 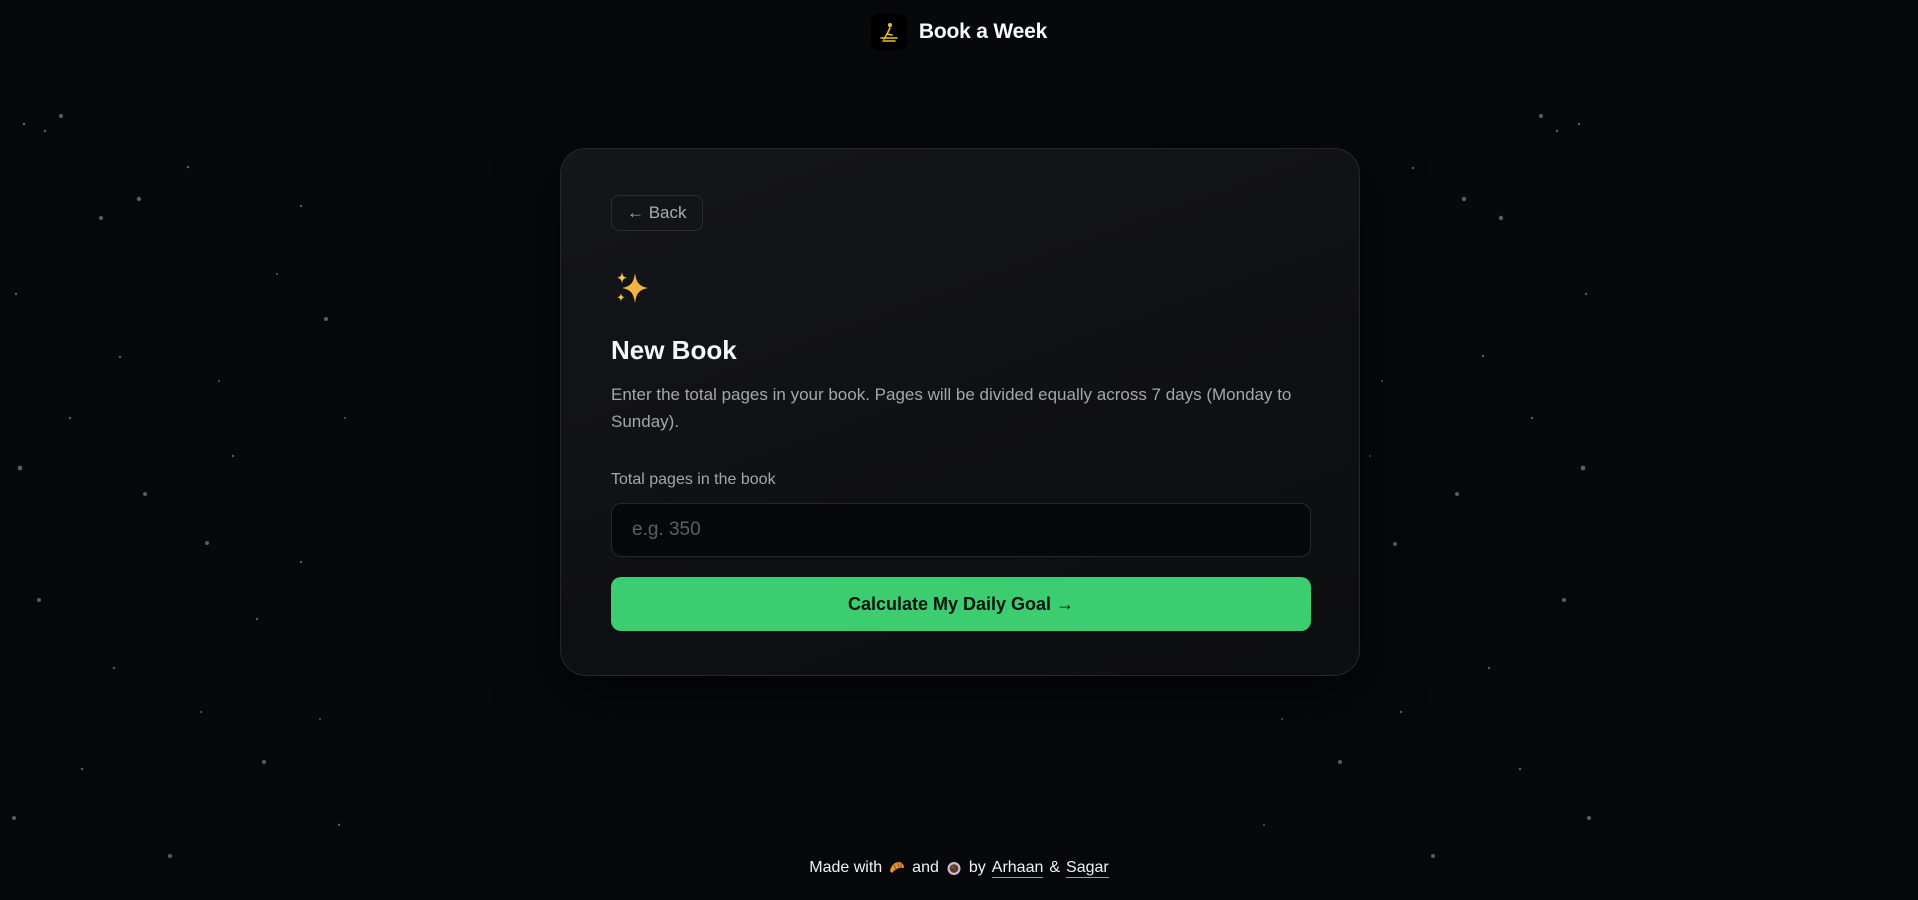 I want to click on total-pages-label: Total pages in the book, so click(x=693, y=479).